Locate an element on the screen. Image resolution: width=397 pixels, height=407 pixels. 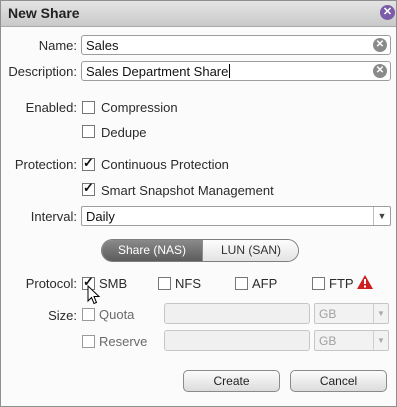
protection-label: Protection: is located at coordinates (45, 164).